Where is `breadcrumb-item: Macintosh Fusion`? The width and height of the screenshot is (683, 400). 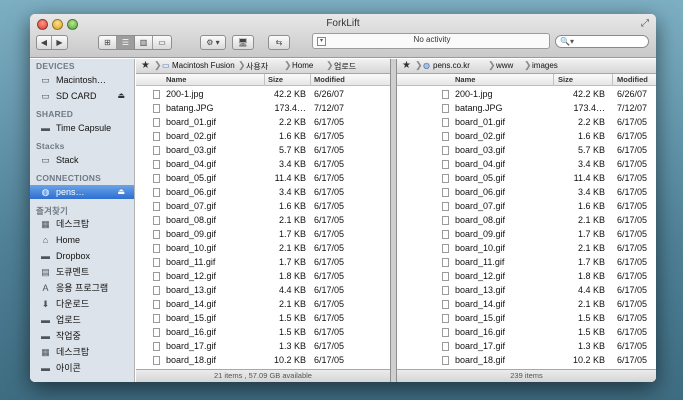
breadcrumb-item: Macintosh Fusion is located at coordinates (203, 65).